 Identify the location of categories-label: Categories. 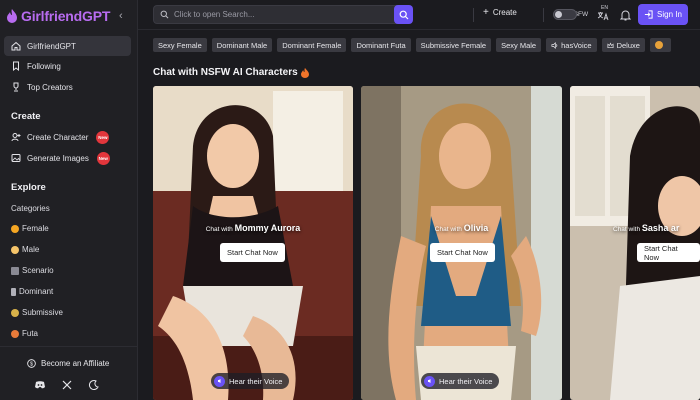
(30, 208).